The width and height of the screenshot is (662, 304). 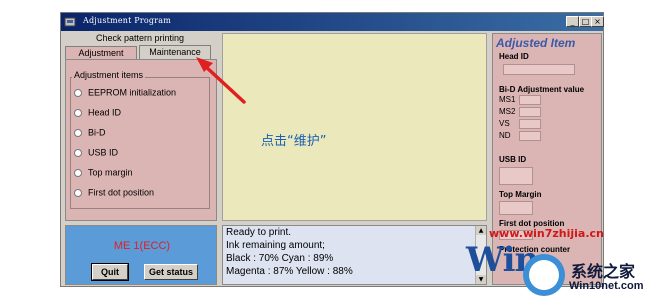 I want to click on vs-field, so click(x=530, y=124).